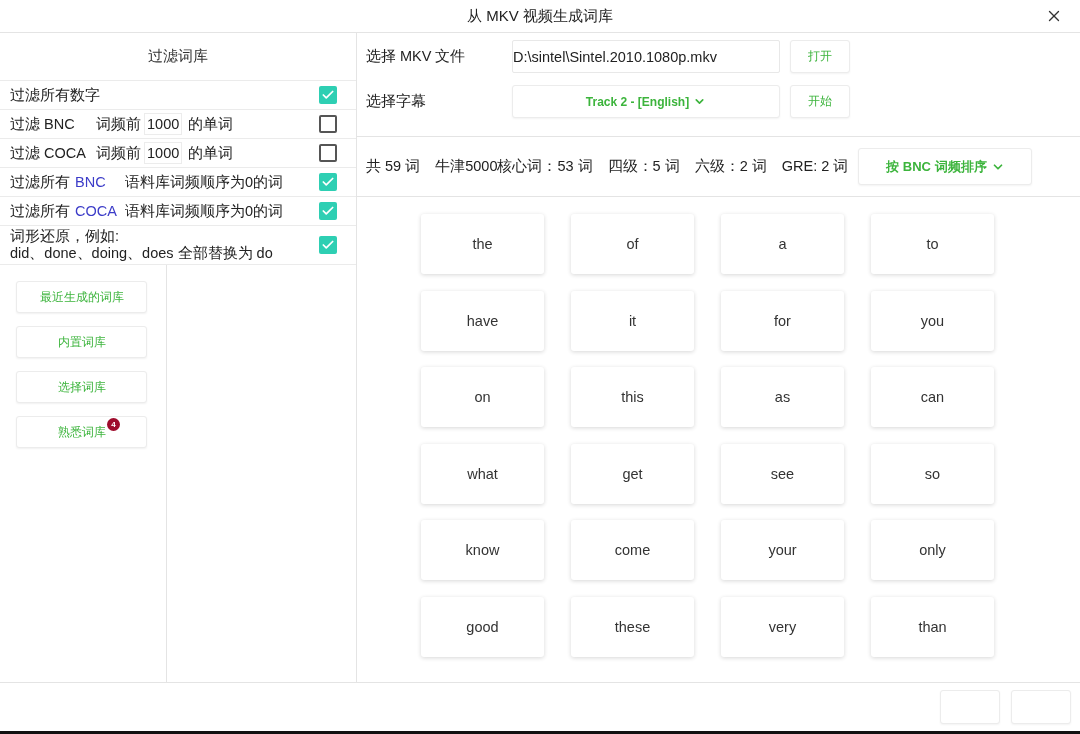 Image resolution: width=1080 pixels, height=734 pixels. What do you see at coordinates (416, 56) in the screenshot?
I see `field-label: 选择 MKV 文件` at bounding box center [416, 56].